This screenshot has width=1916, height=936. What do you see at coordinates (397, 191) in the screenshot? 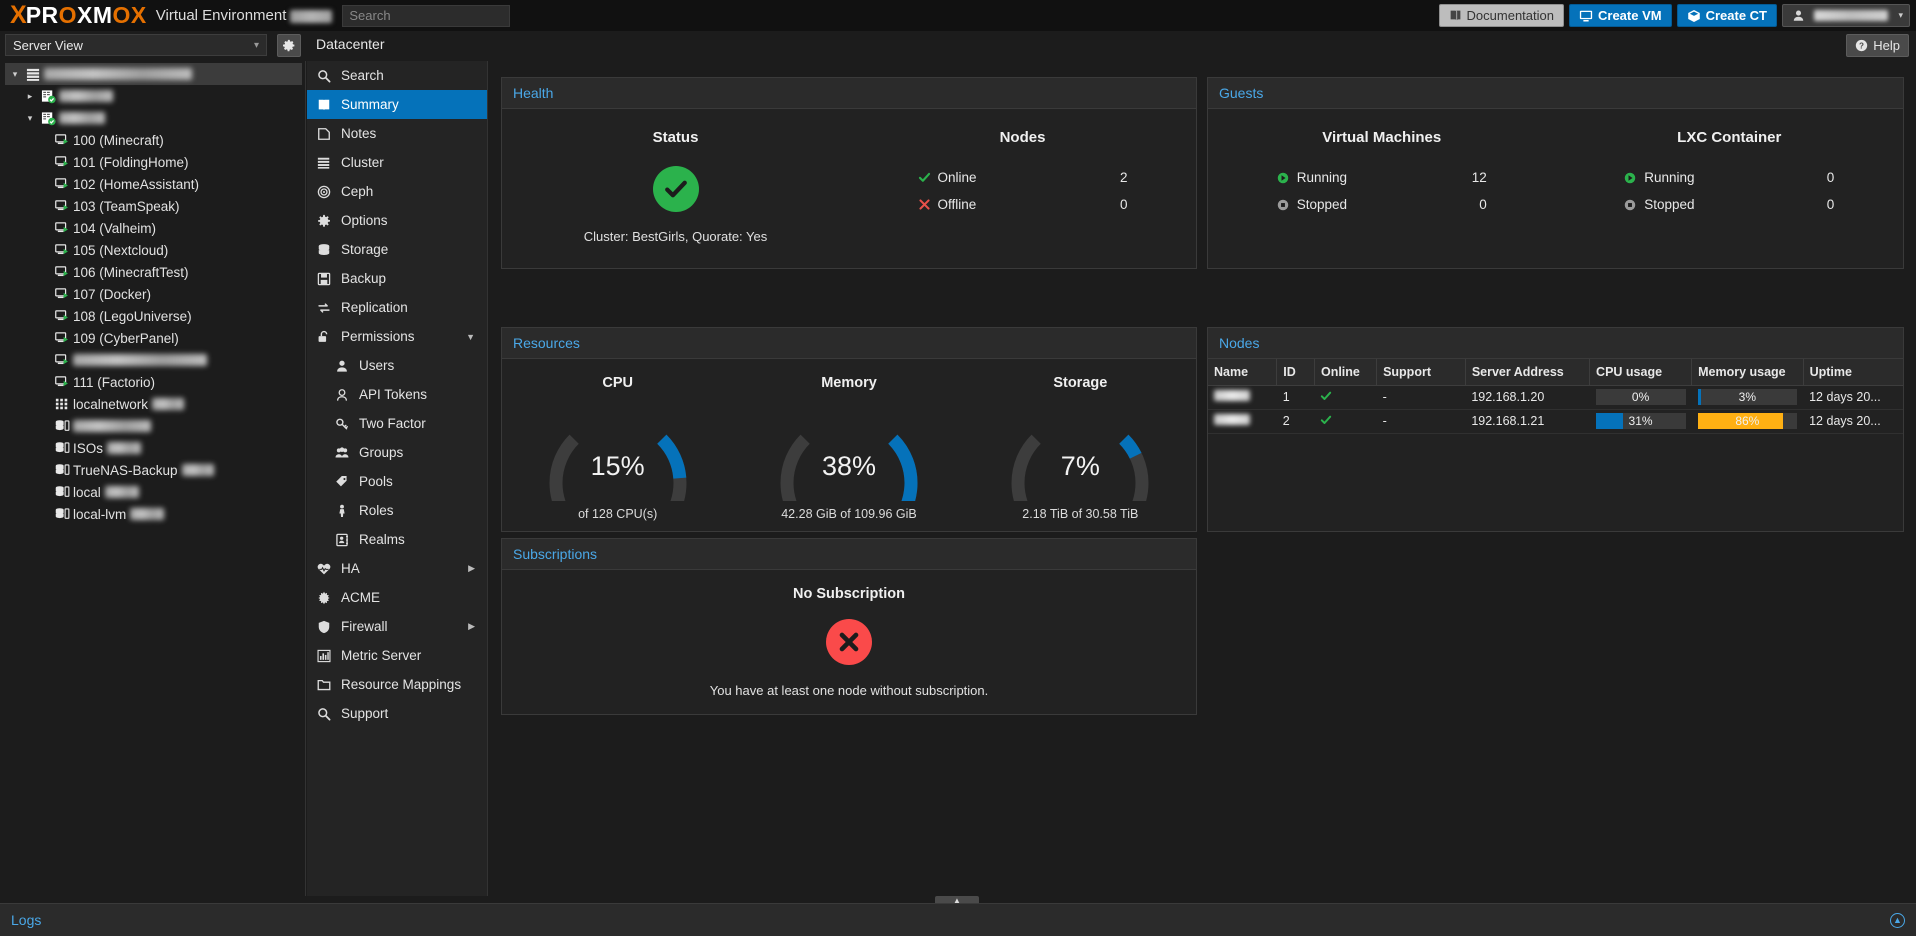
I see `nav-item-ceph: Ceph` at bounding box center [397, 191].